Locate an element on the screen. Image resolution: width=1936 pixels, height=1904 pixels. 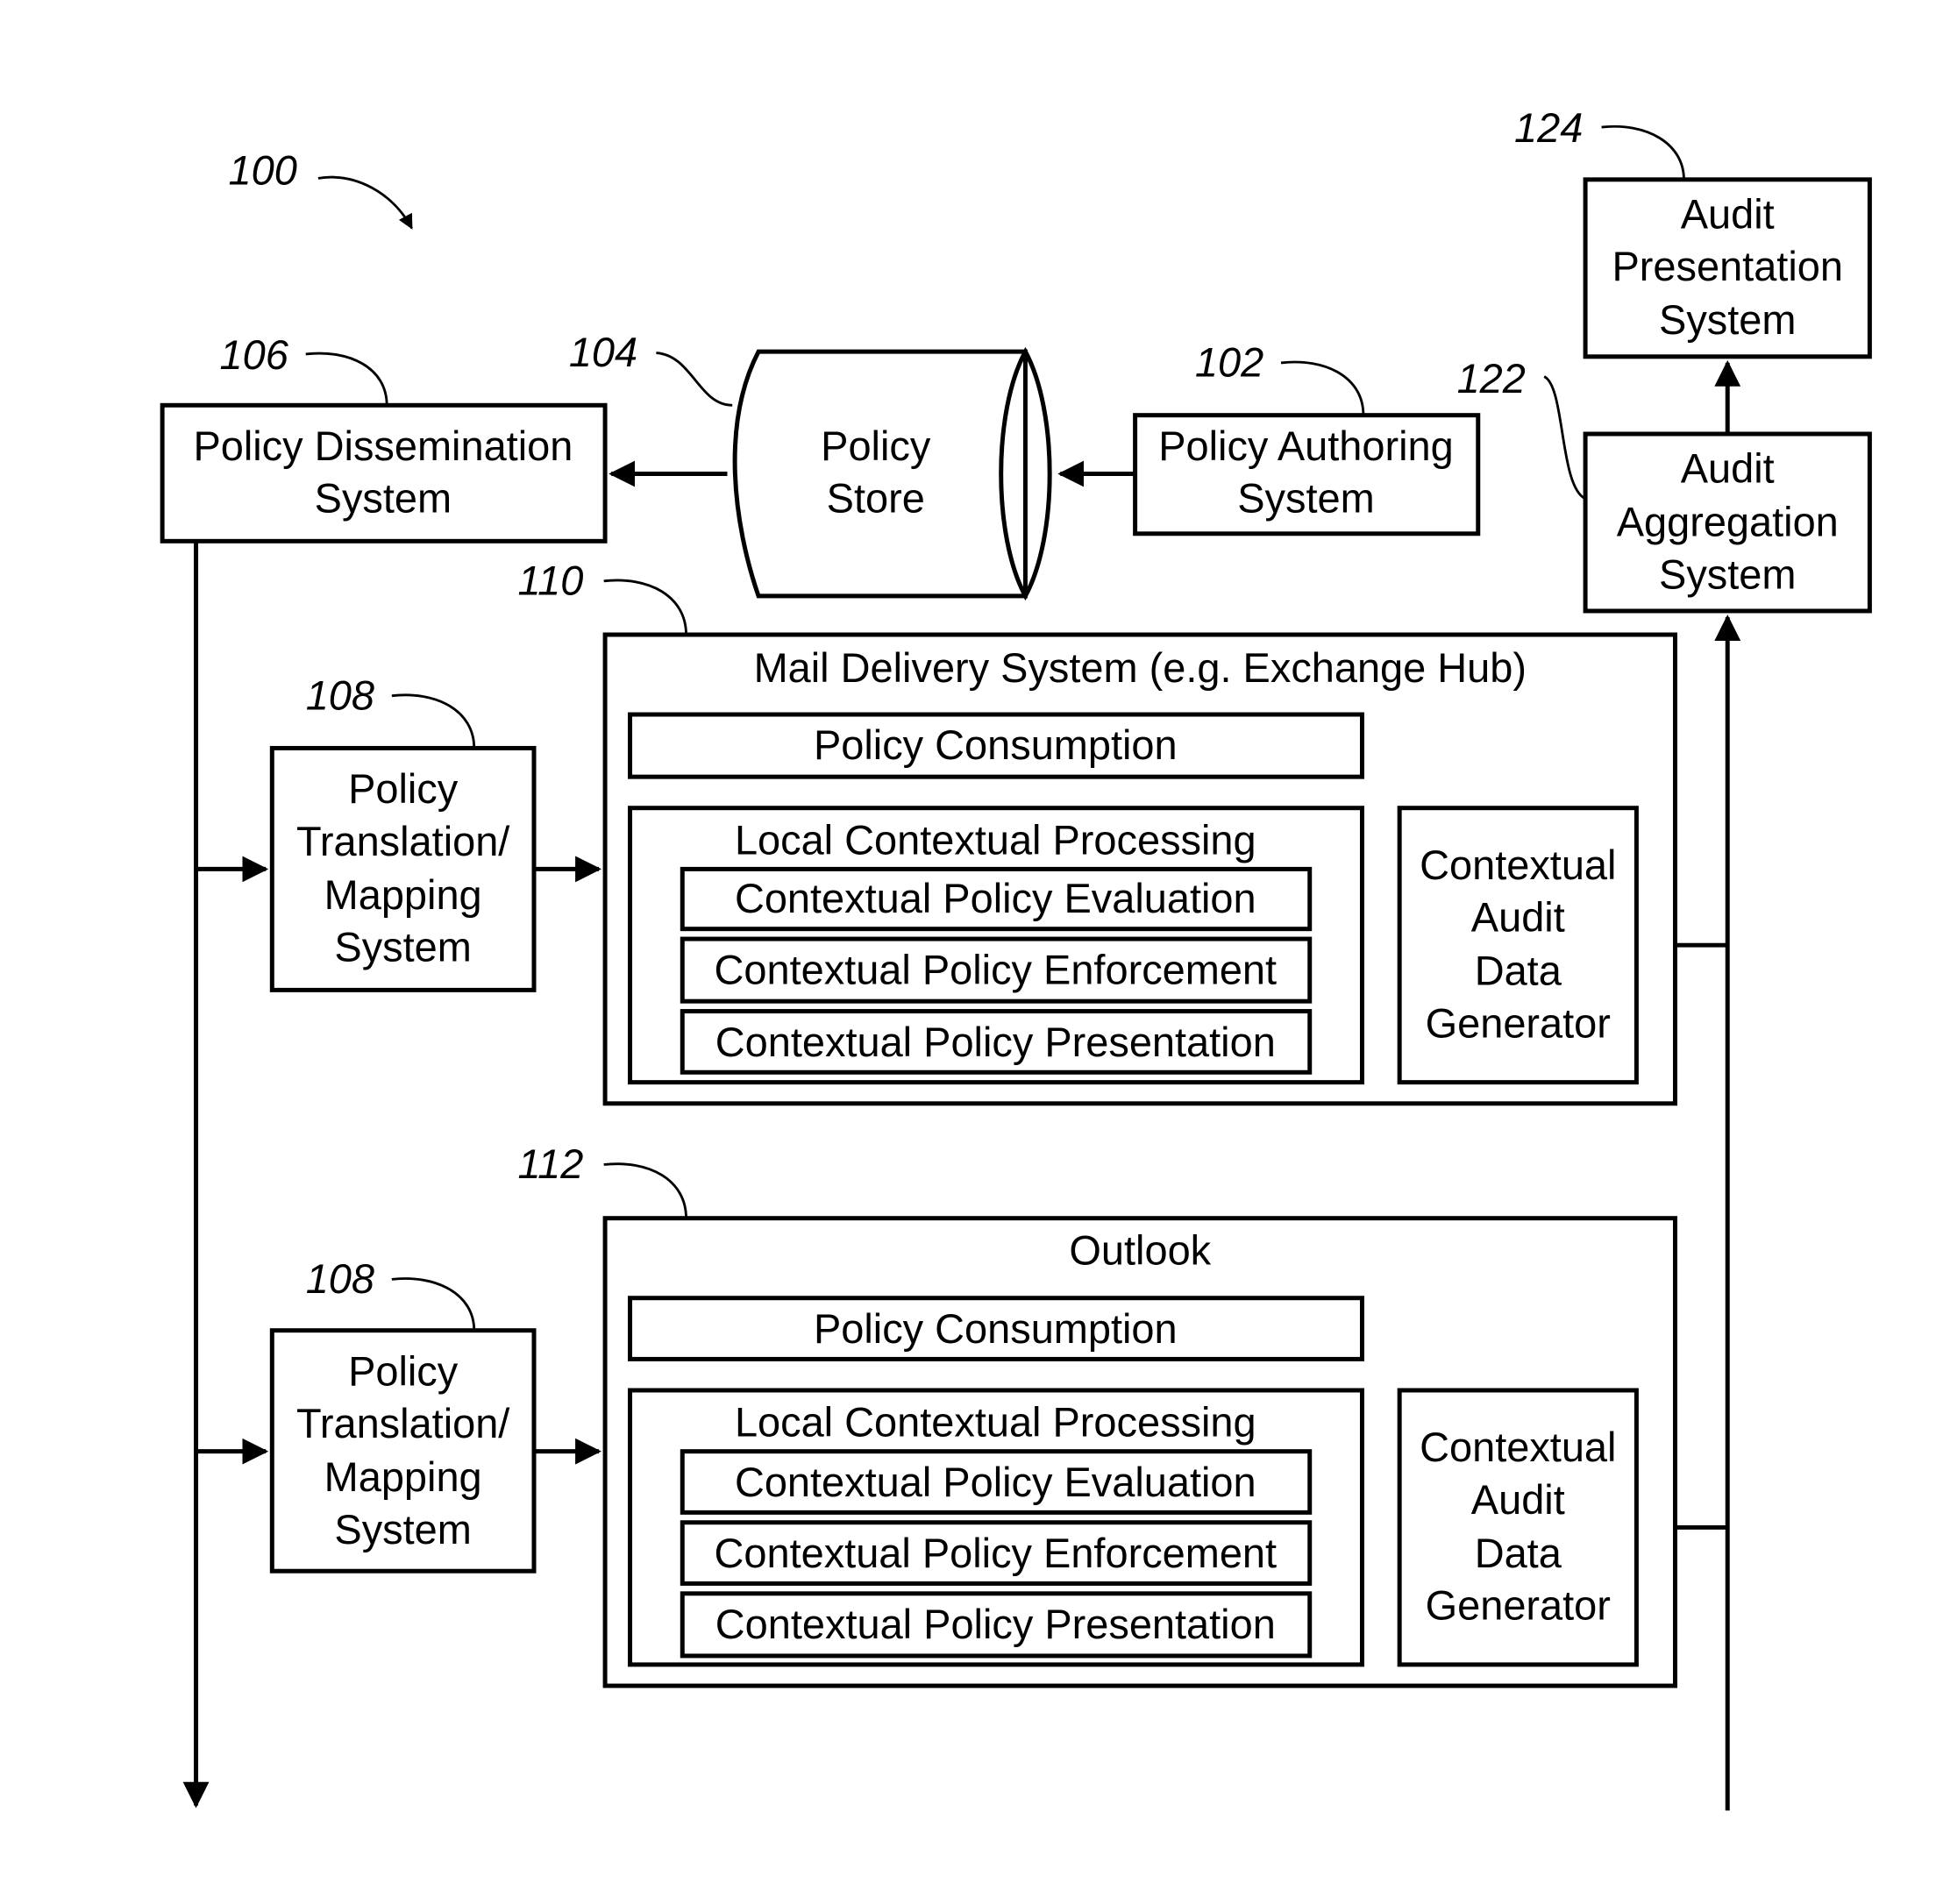
mail-audit-generator-line-1: Contextual is located at coordinates (1518, 865).